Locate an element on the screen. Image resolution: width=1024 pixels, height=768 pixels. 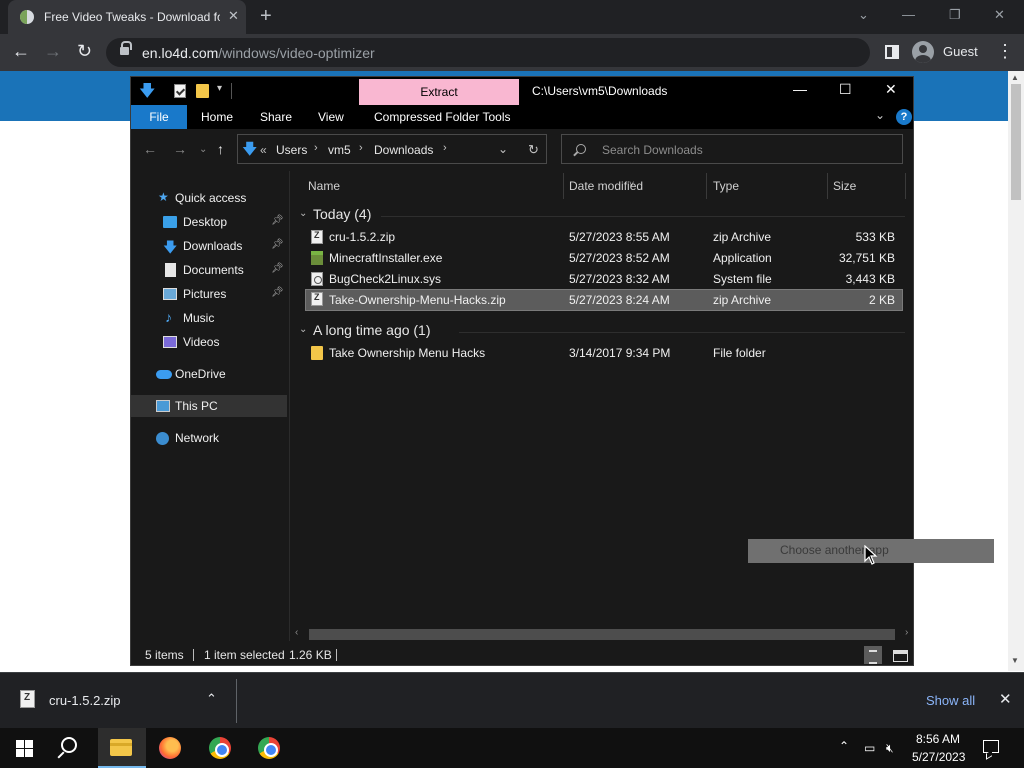
new-tab-button: + is located at coordinates (266, 16).